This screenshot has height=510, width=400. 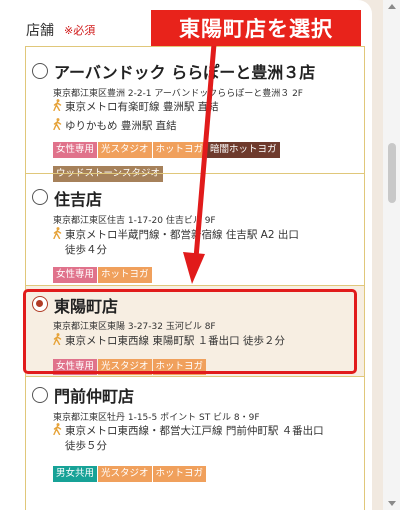 I want to click on annotation-arrow, so click(x=200, y=162).